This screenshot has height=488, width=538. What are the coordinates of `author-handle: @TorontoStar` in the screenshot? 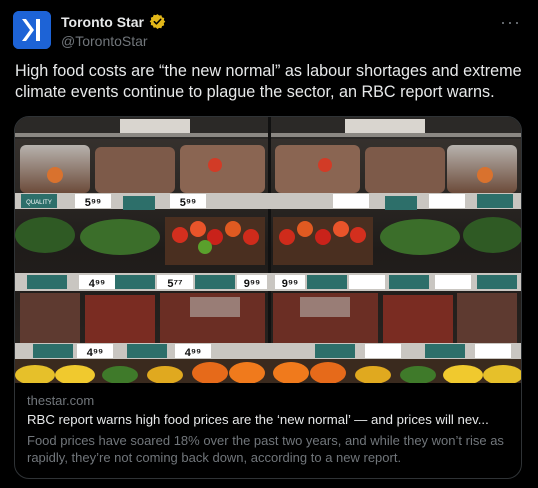 It's located at (104, 41).